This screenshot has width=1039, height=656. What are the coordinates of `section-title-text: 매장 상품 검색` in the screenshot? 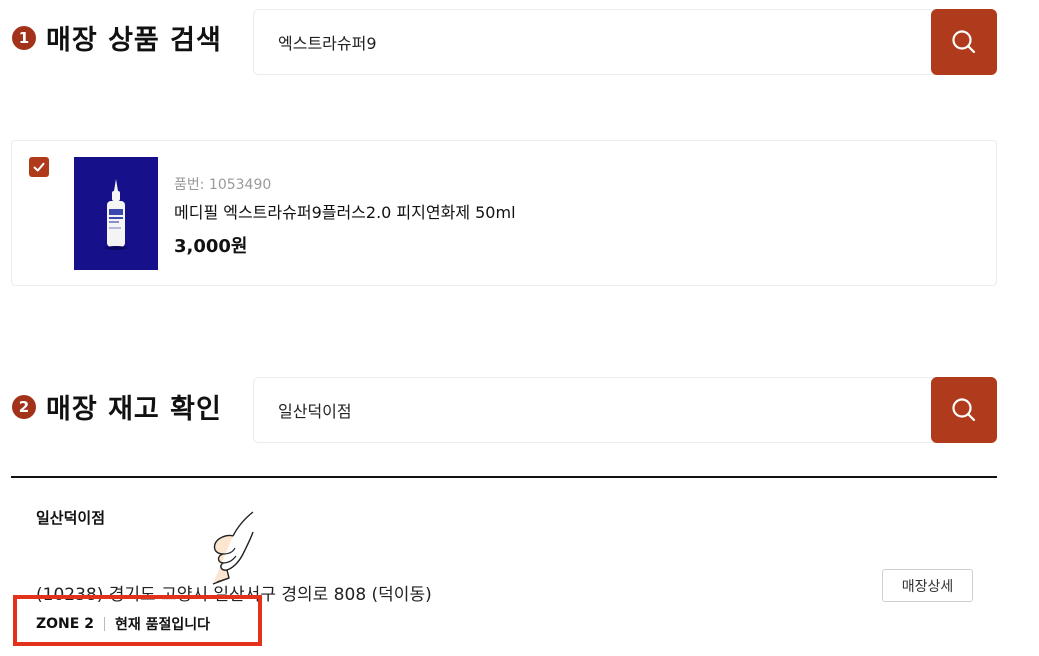 It's located at (134, 40).